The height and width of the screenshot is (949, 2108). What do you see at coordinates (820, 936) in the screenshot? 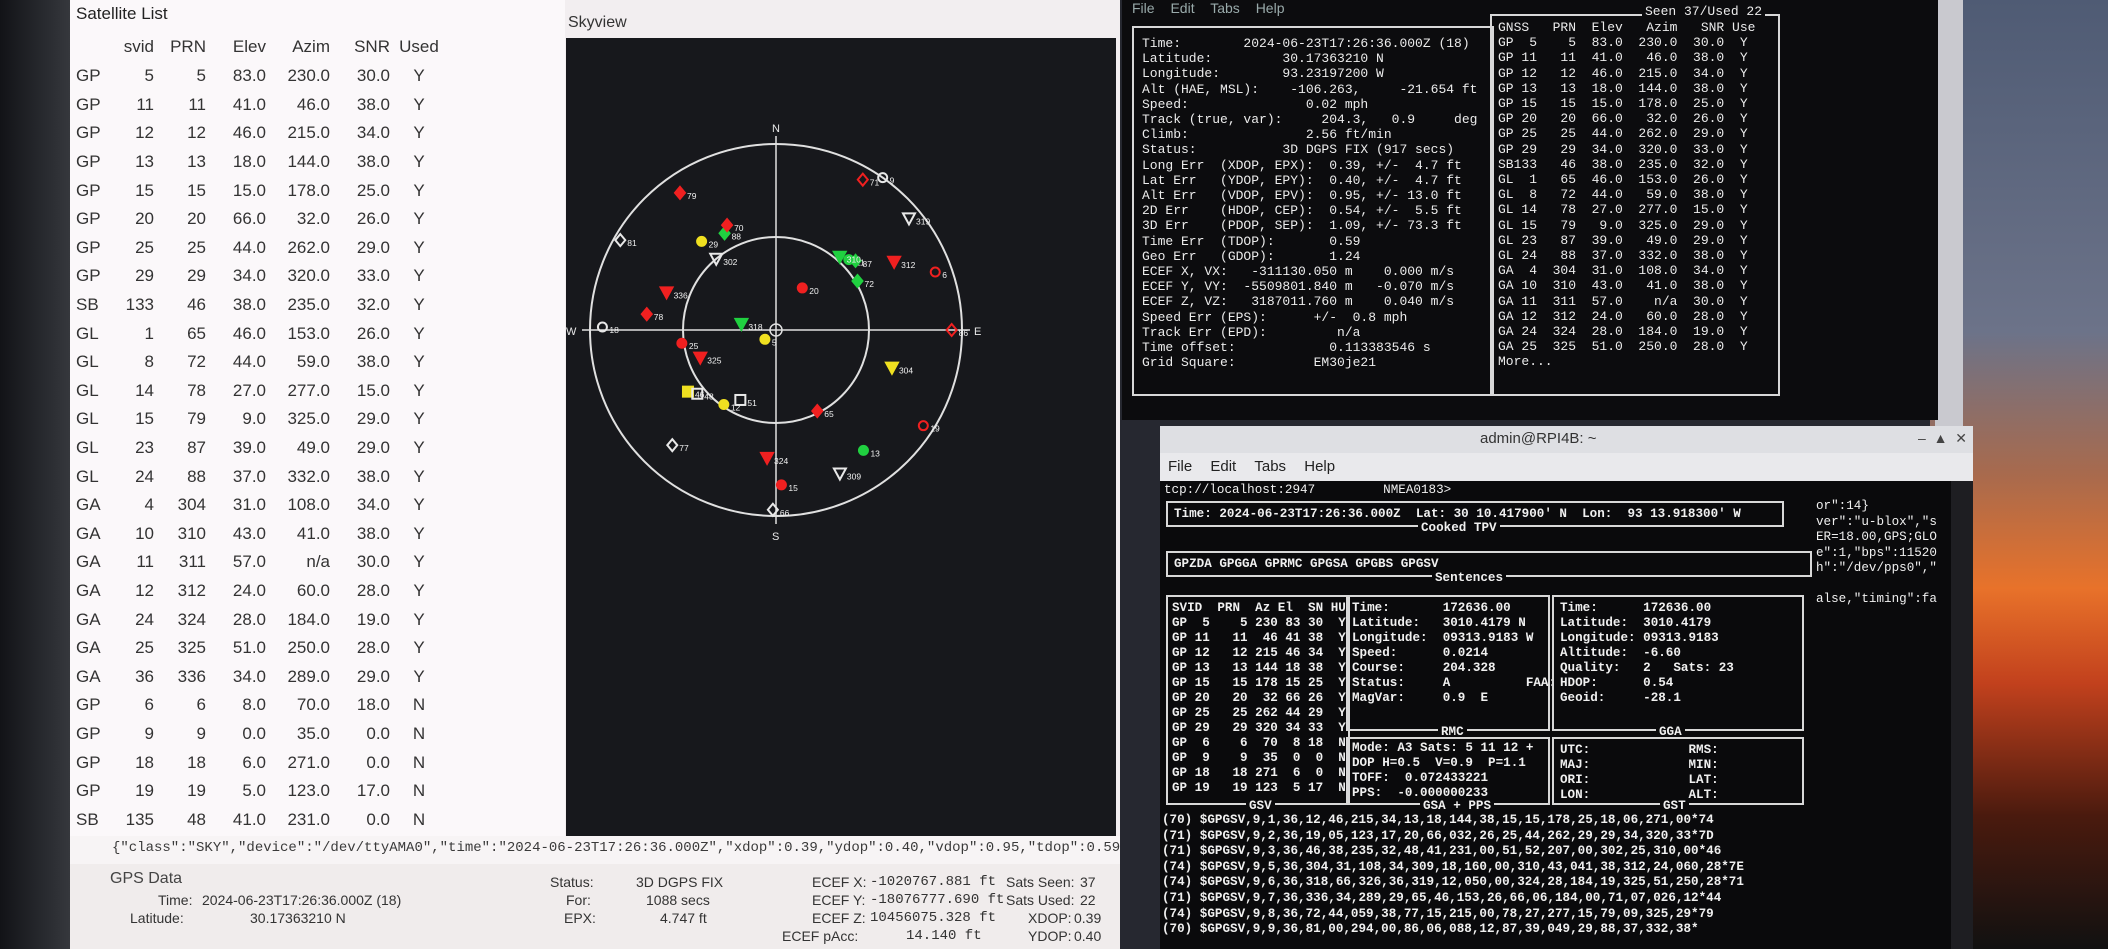
I see `gps-ecefpacc-label: ECEF pAcc:` at bounding box center [820, 936].